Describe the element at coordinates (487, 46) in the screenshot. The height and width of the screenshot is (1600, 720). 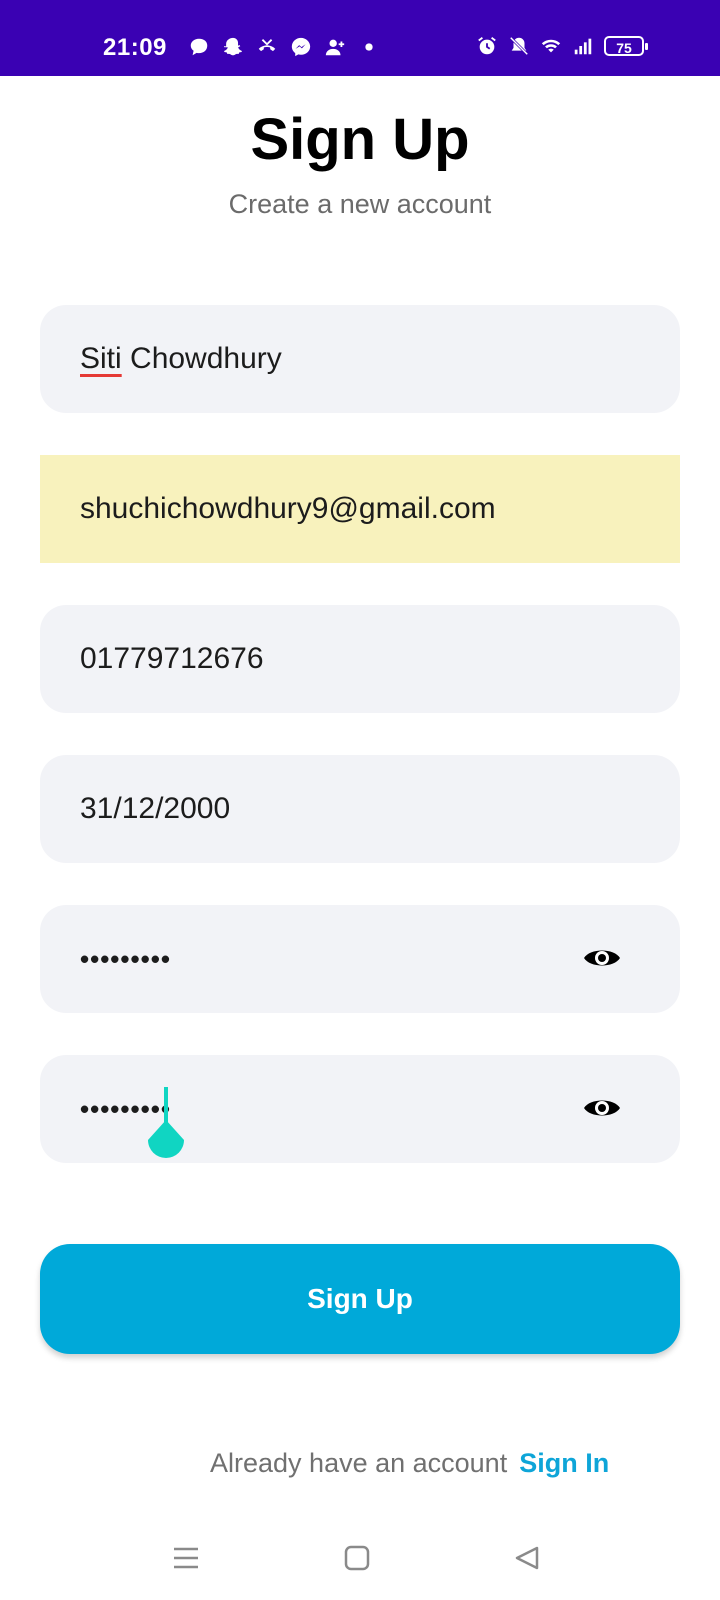
I see `alarm-icon` at that location.